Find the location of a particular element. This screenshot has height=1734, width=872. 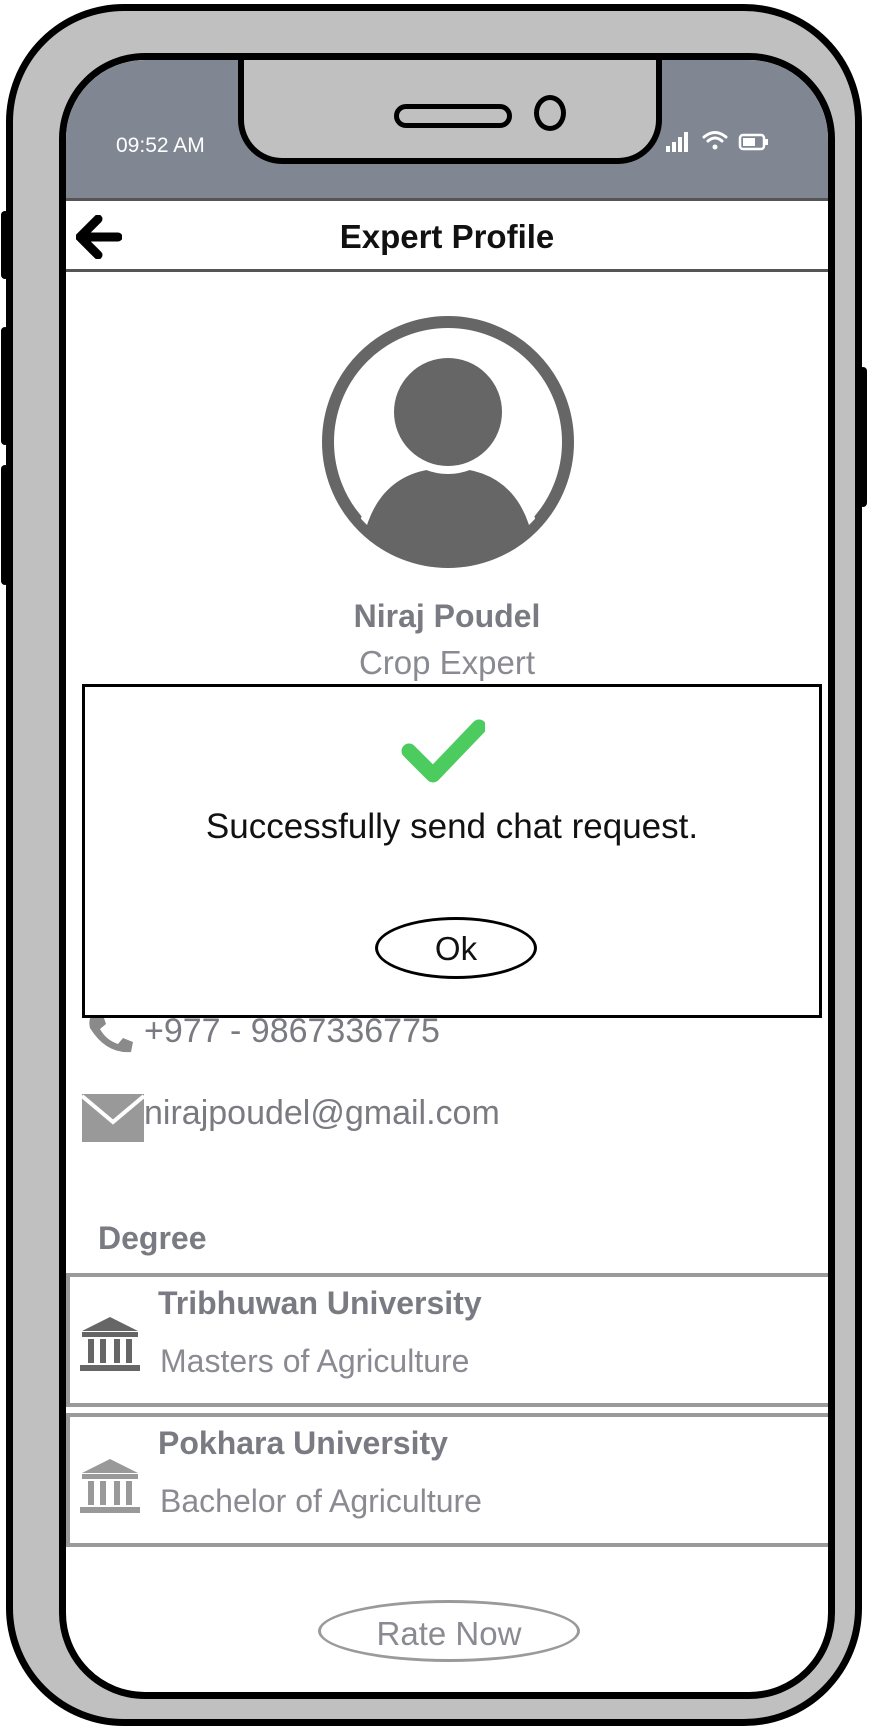

check-icon is located at coordinates (444, 751).